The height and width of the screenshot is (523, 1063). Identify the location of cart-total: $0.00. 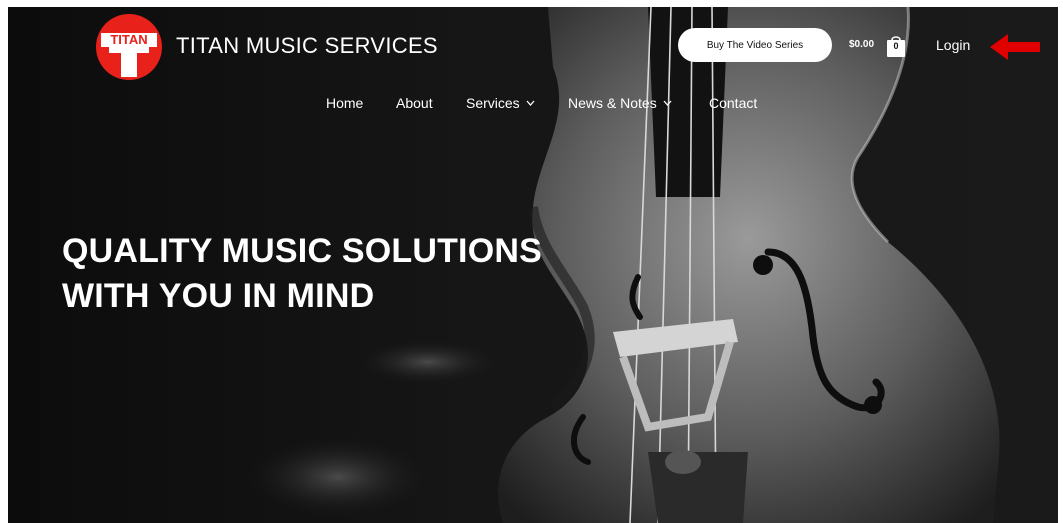
(861, 44).